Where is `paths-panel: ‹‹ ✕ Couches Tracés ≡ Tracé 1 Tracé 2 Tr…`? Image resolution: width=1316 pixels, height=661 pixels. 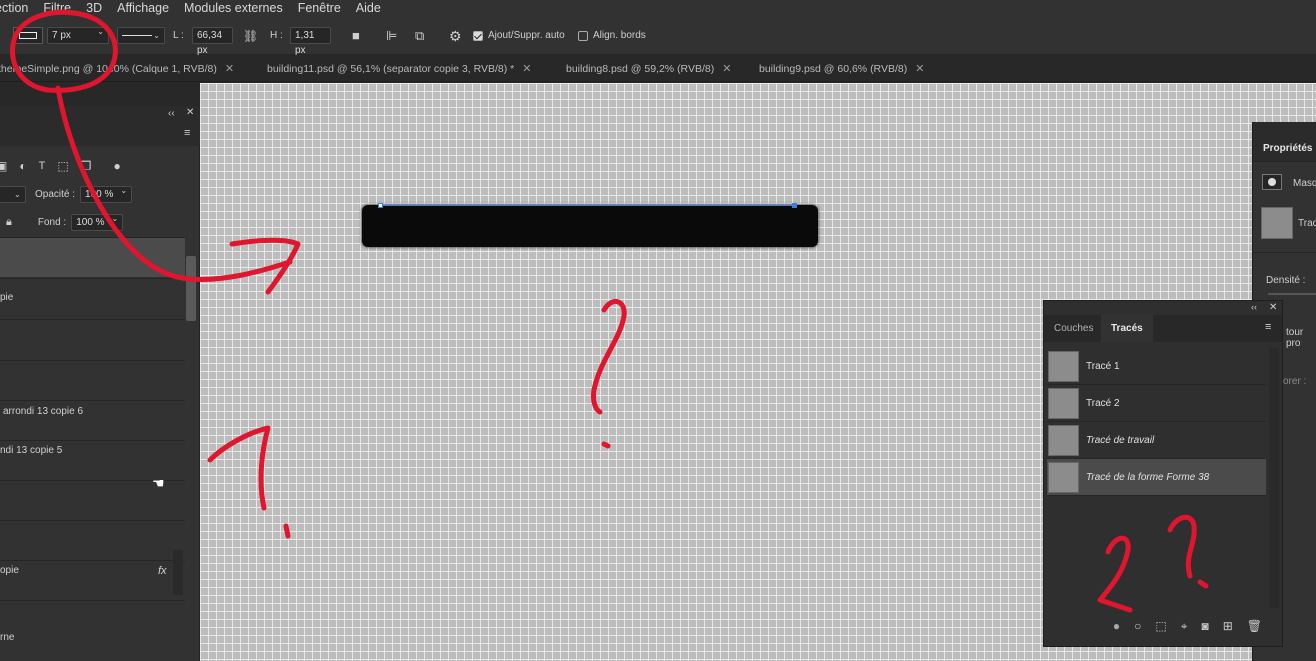
paths-panel: ‹‹ ✕ Couches Tracés ≡ Tracé 1 Tracé 2 Tr… is located at coordinates (1163, 473).